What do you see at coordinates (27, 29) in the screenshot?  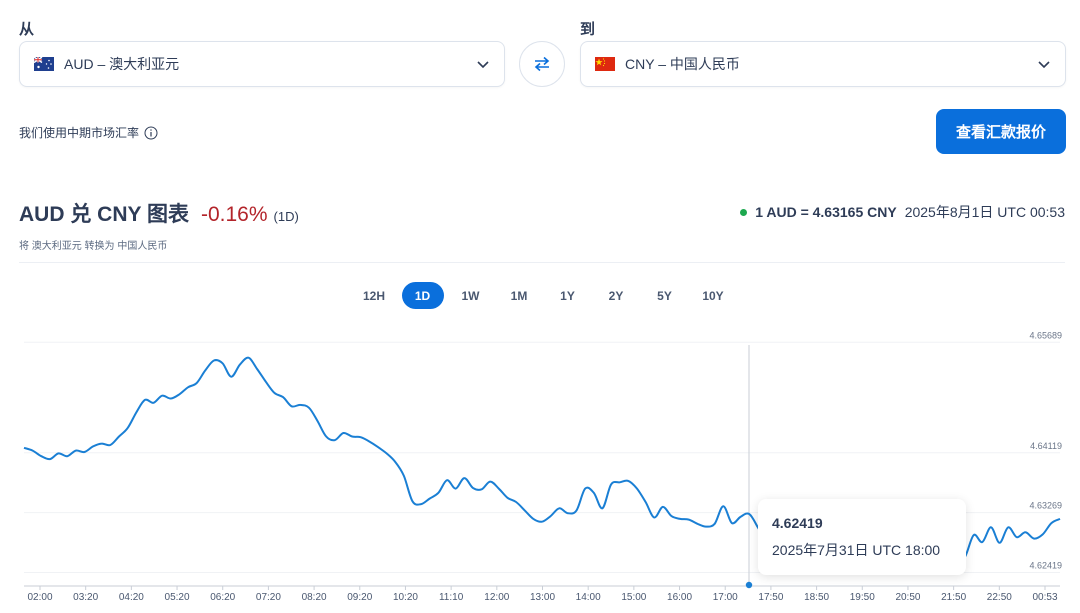 I see `from-label: 从` at bounding box center [27, 29].